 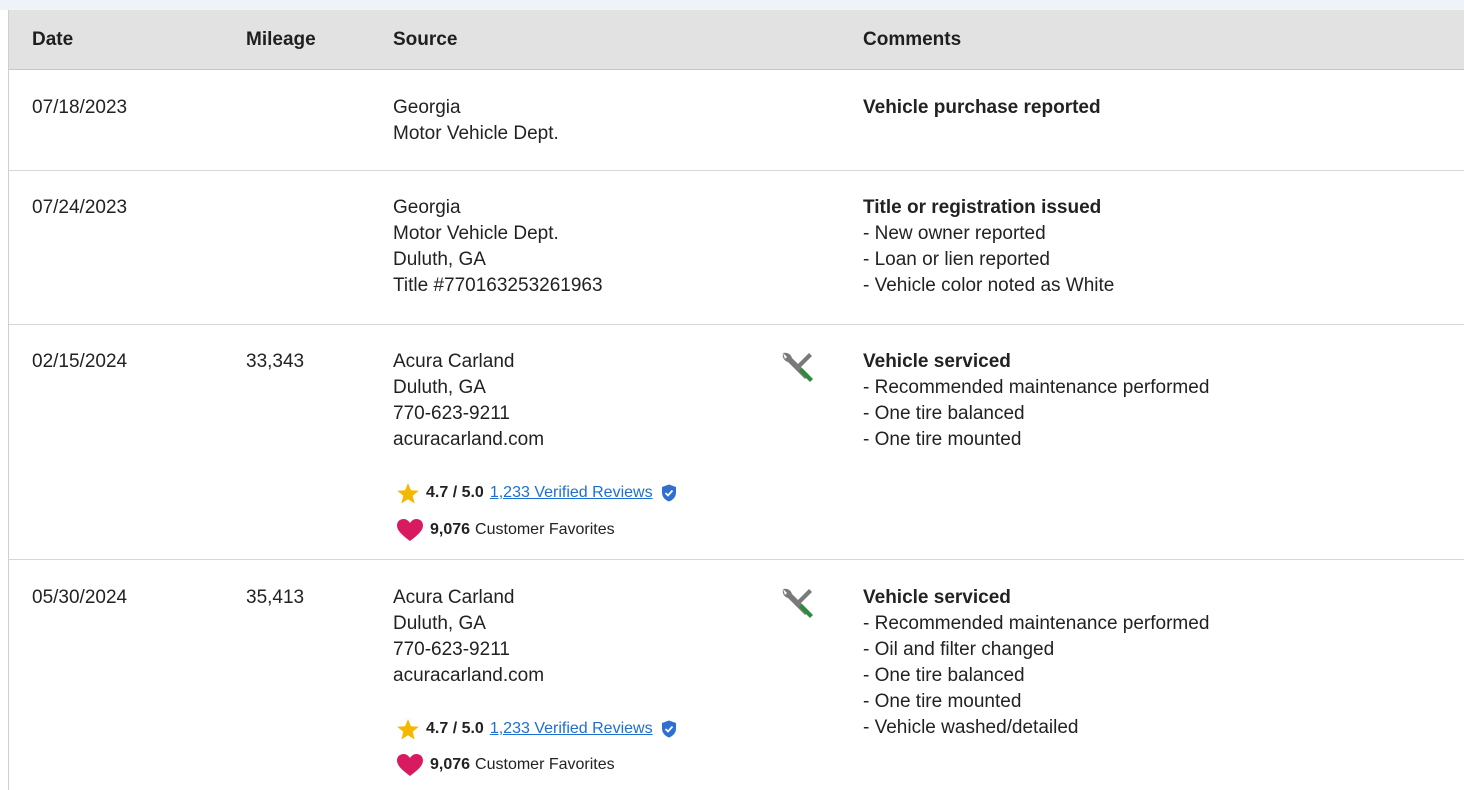 I want to click on source-line: Title #770163253261963, so click(x=498, y=285).